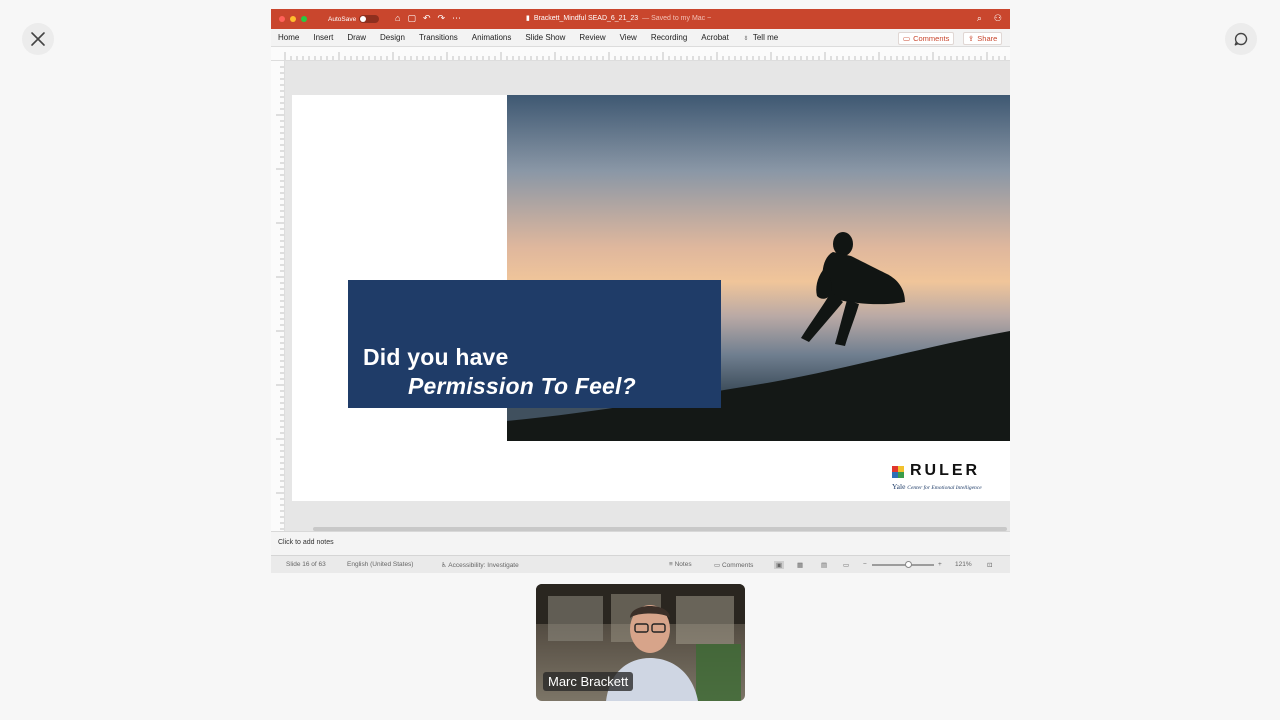 This screenshot has height=720, width=1280. What do you see at coordinates (528, 18) in the screenshot?
I see `document-icon: ▮` at bounding box center [528, 18].